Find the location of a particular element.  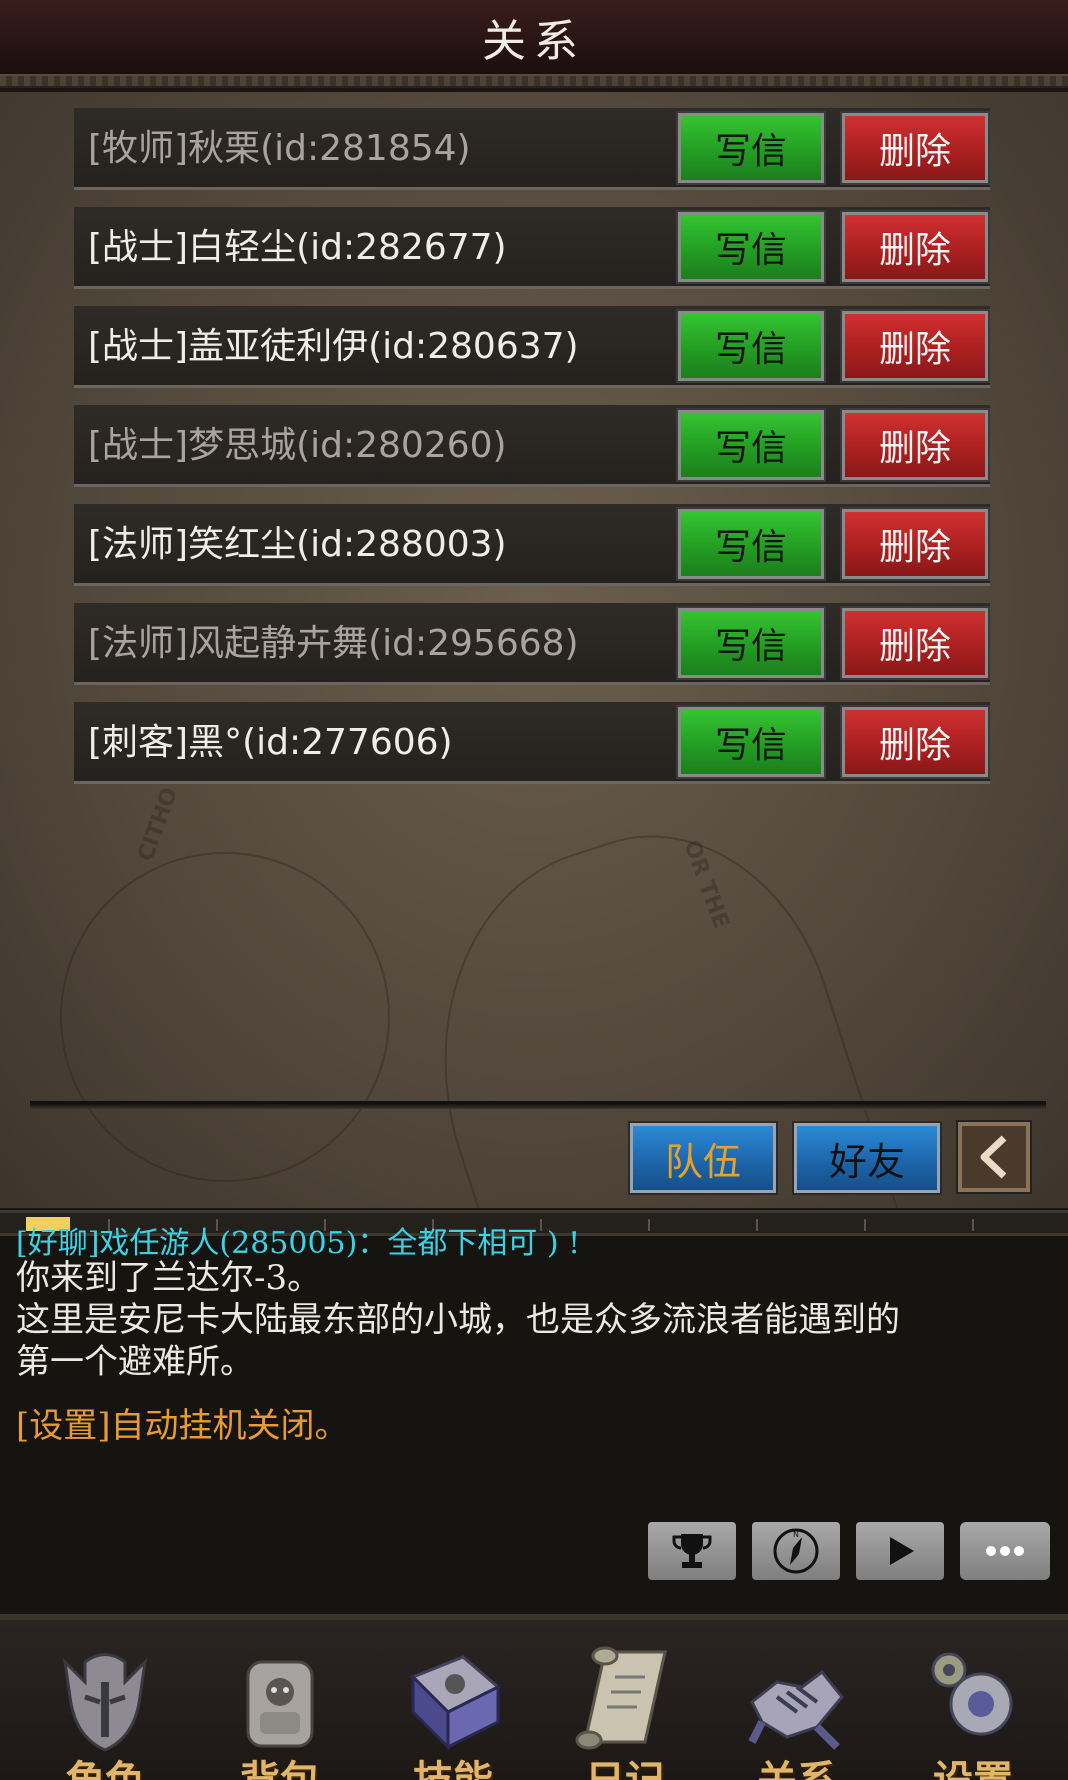

play-button is located at coordinates (900, 1551).